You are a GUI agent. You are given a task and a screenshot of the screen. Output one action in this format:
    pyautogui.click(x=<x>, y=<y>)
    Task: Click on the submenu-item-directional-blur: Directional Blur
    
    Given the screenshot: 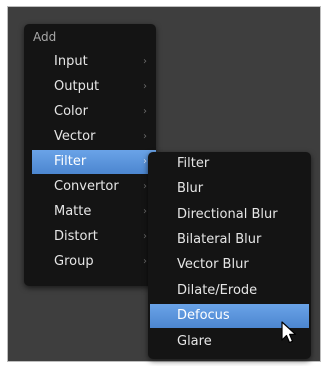 What is the action you would take?
    pyautogui.click(x=229, y=215)
    